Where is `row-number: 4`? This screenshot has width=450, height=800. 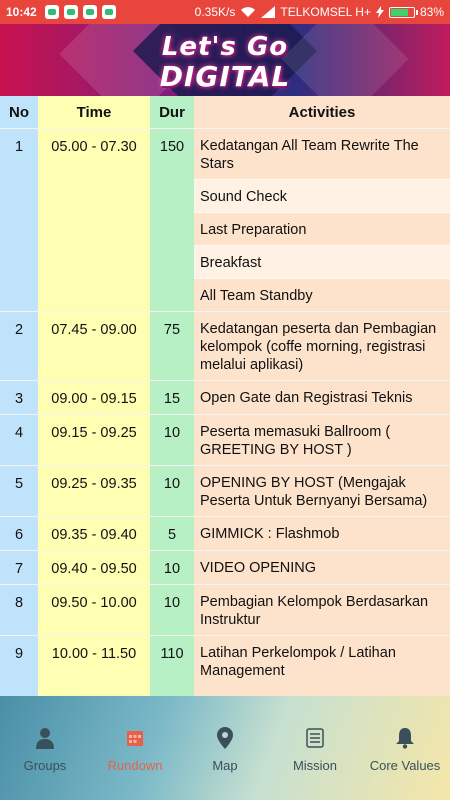 row-number: 4 is located at coordinates (19, 433).